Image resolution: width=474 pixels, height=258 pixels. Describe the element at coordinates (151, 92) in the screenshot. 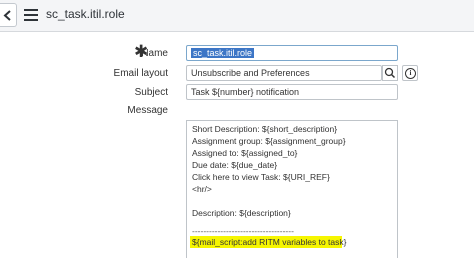

I see `subject-label: Subject` at that location.